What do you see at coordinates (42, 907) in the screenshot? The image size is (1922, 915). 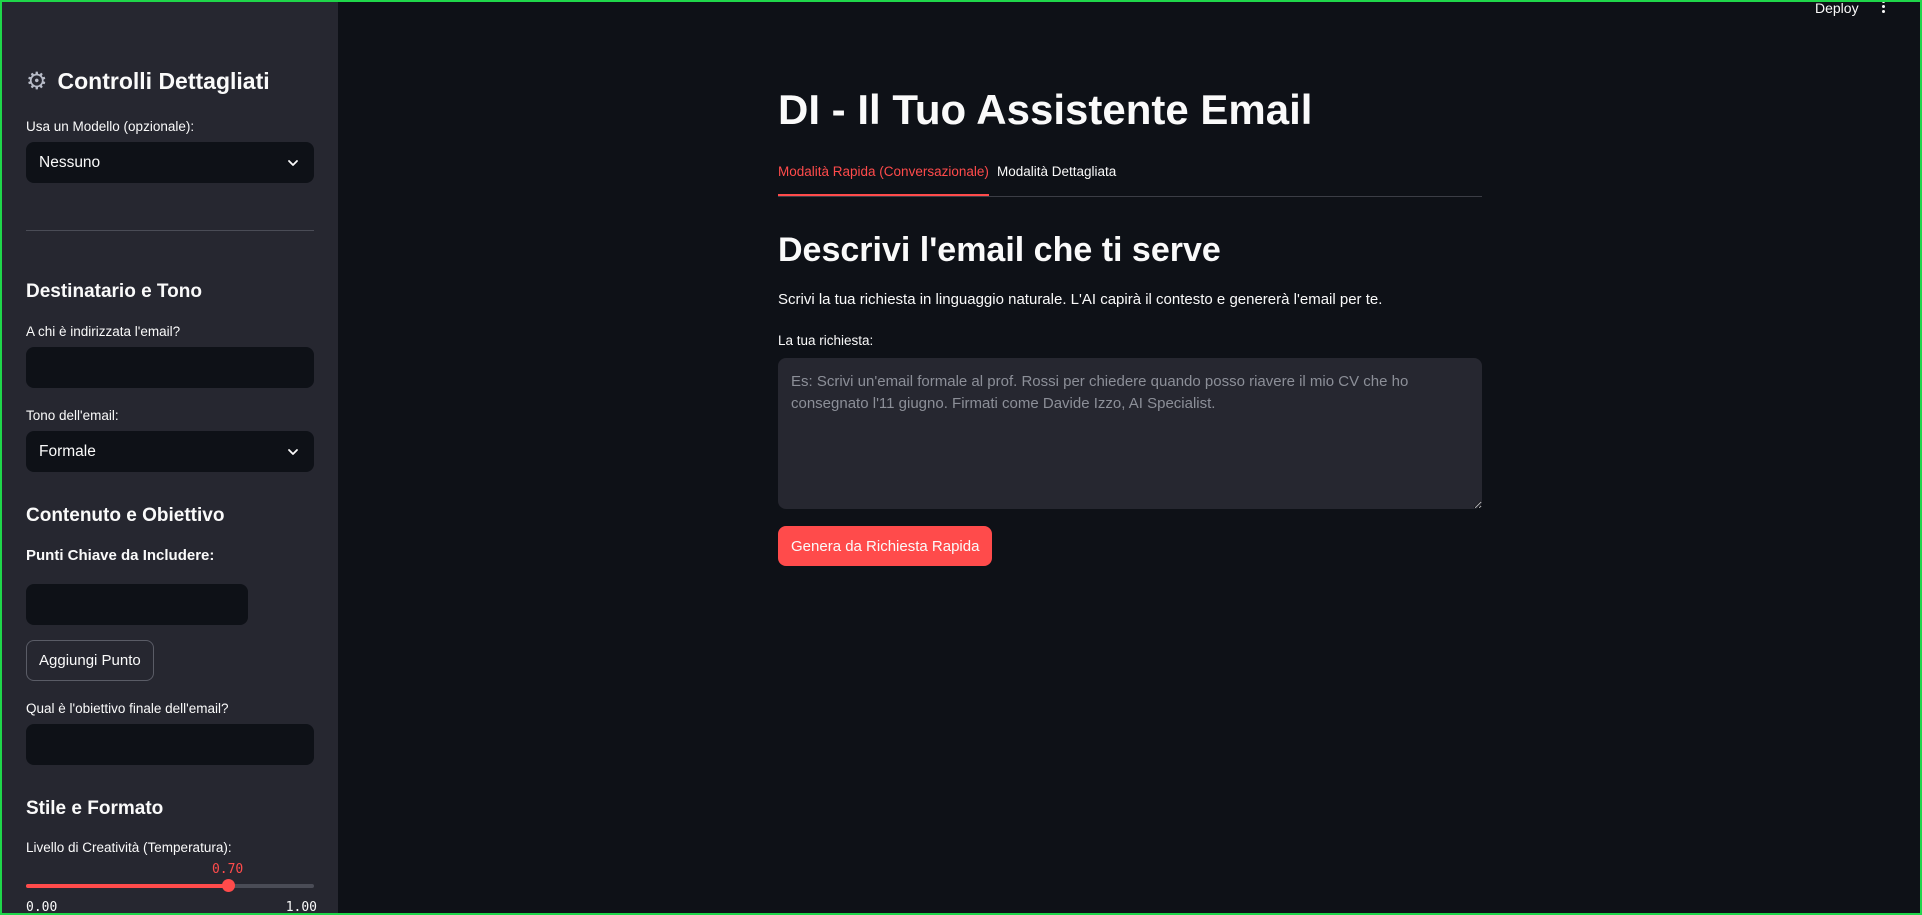 I see `creativity-slider-min: 0.00` at bounding box center [42, 907].